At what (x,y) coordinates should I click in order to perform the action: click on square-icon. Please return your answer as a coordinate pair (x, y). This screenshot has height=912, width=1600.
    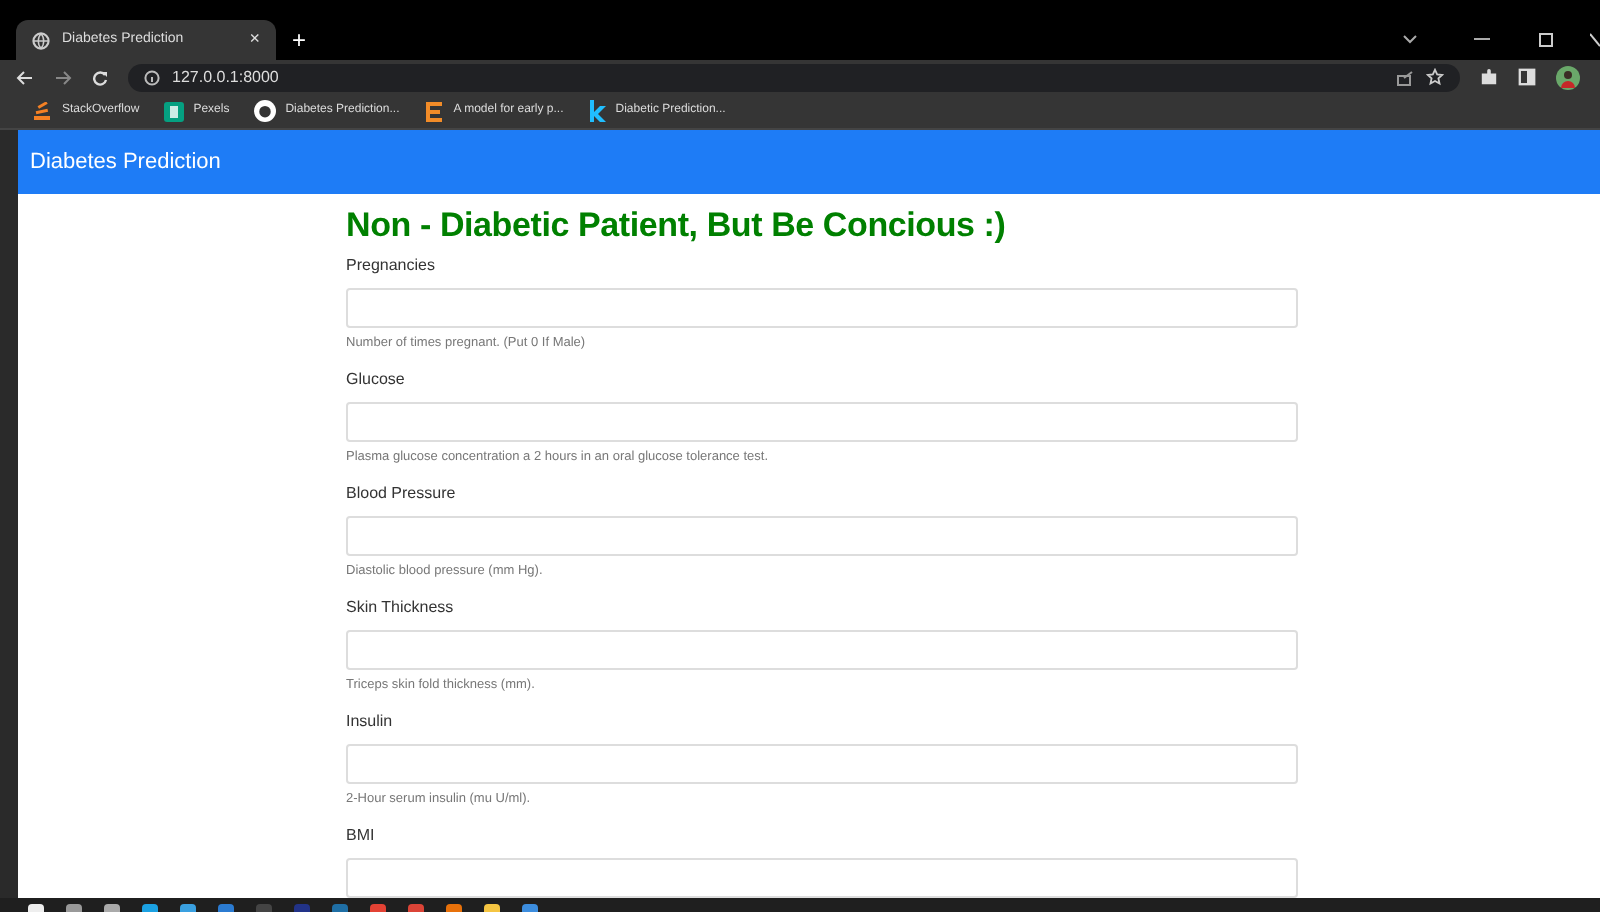
    Looking at the image, I should click on (173, 111).